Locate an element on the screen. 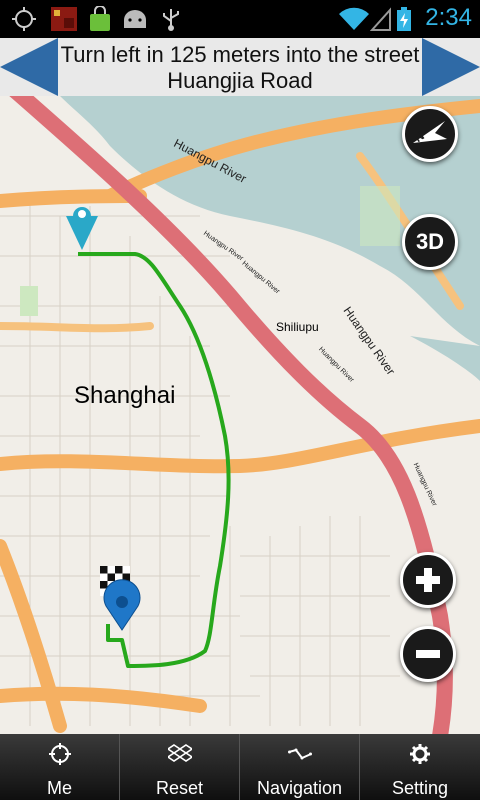  tab-reset: Reset is located at coordinates (180, 767).